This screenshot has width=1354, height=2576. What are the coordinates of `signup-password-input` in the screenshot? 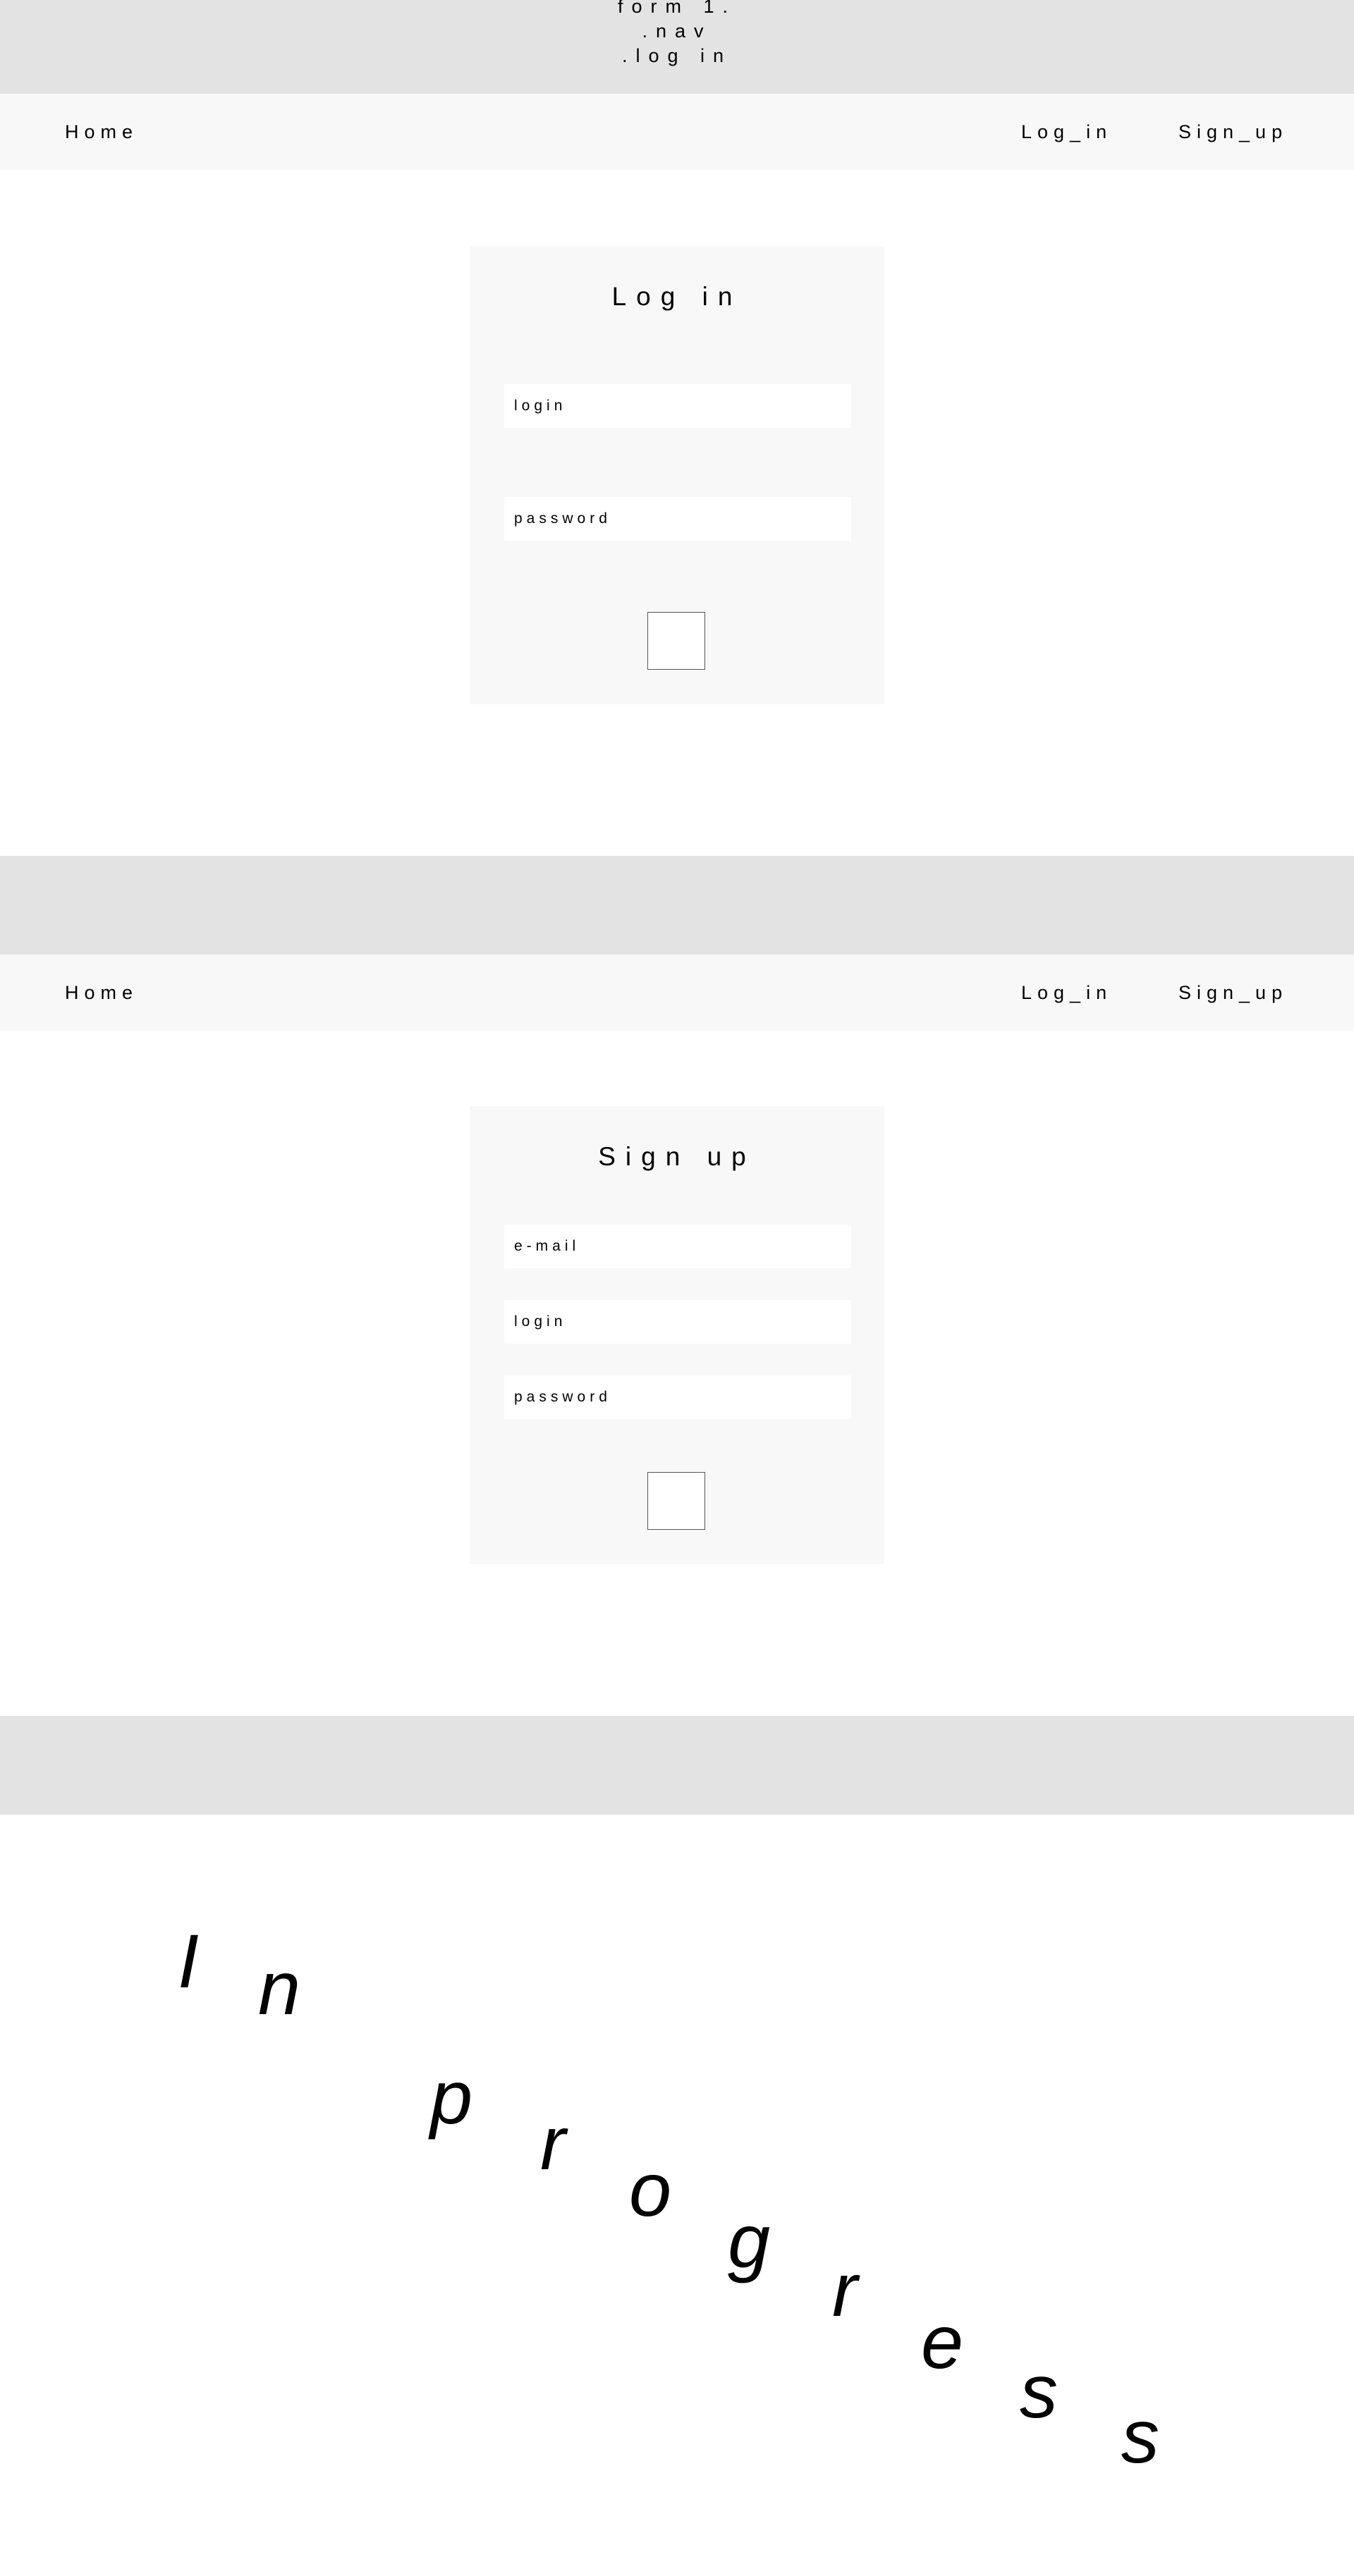 It's located at (677, 1397).